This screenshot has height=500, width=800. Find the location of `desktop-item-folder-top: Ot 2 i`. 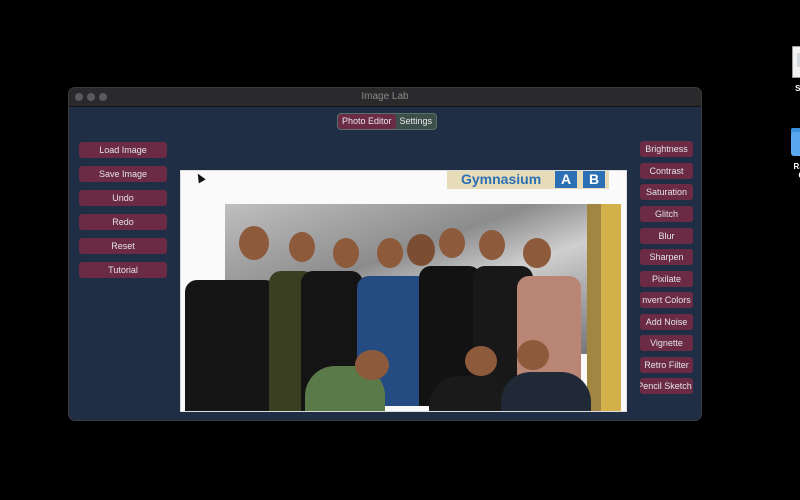

desktop-item-folder-top: Ot 2 i is located at coordinates (788, 15).